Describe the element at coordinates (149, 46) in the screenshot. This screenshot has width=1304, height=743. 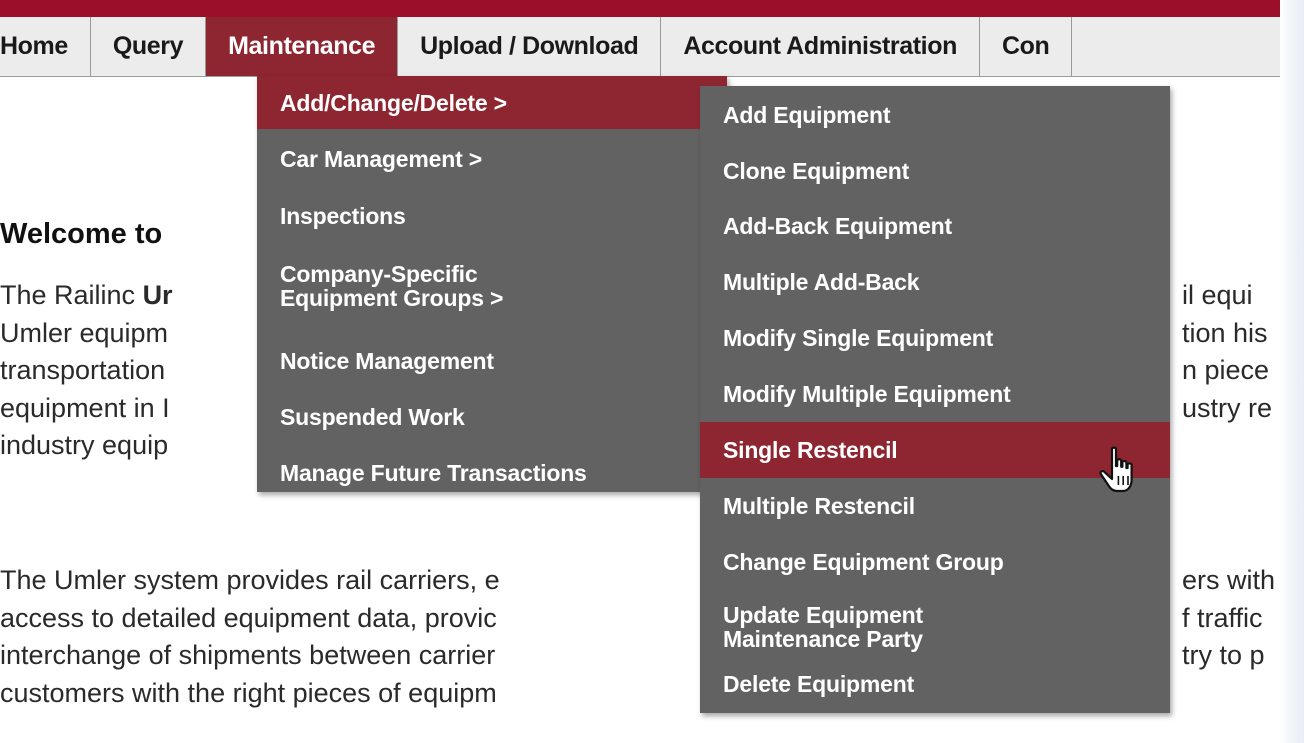
I see `nav-query: Query` at that location.